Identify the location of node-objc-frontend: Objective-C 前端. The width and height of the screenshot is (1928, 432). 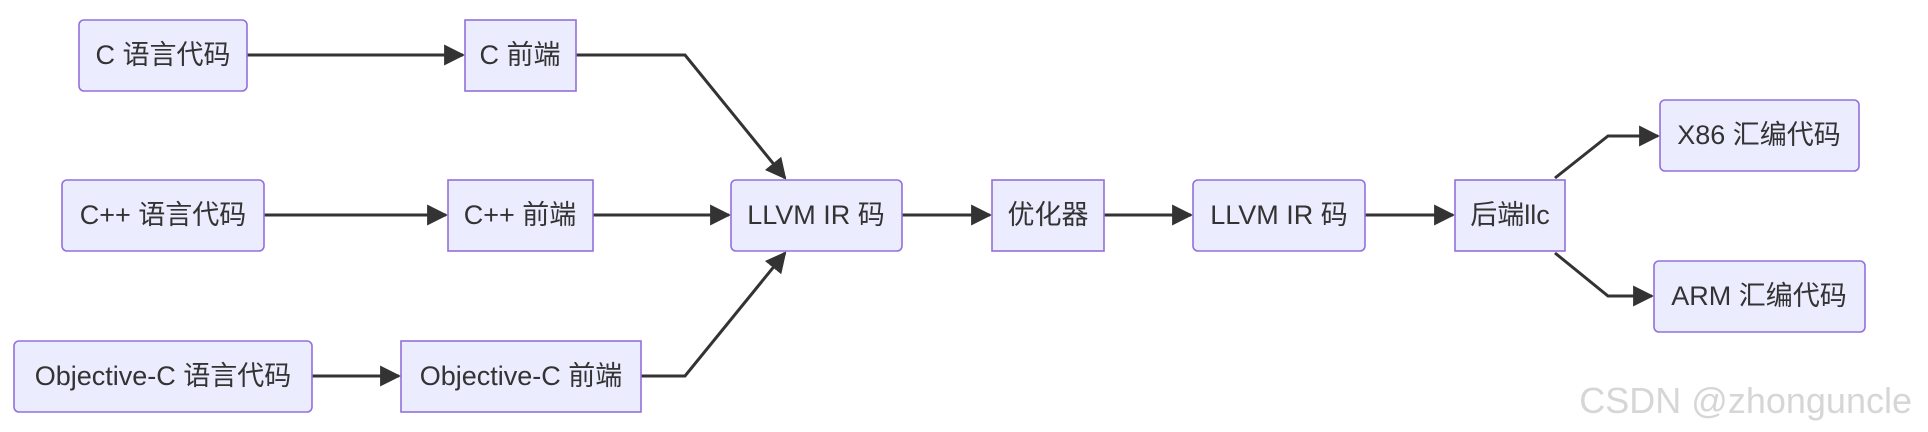
(521, 376).